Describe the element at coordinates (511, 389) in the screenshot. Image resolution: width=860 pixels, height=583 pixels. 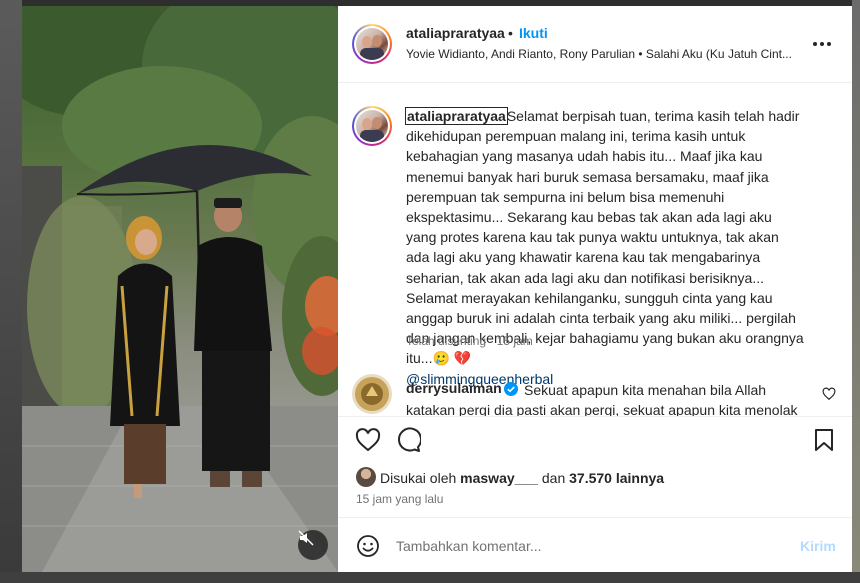
I see `verified-icon` at that location.